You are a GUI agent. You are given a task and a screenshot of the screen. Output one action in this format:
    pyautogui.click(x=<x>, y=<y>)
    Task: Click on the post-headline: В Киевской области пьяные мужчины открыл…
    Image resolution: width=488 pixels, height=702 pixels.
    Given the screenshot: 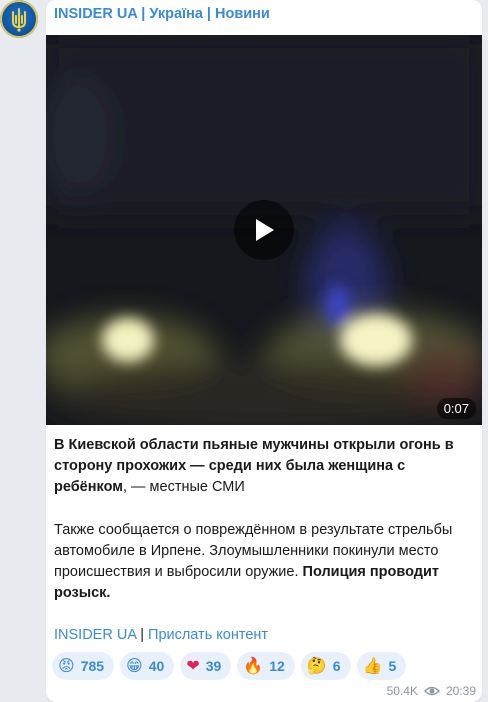 What is the action you would take?
    pyautogui.click(x=254, y=466)
    